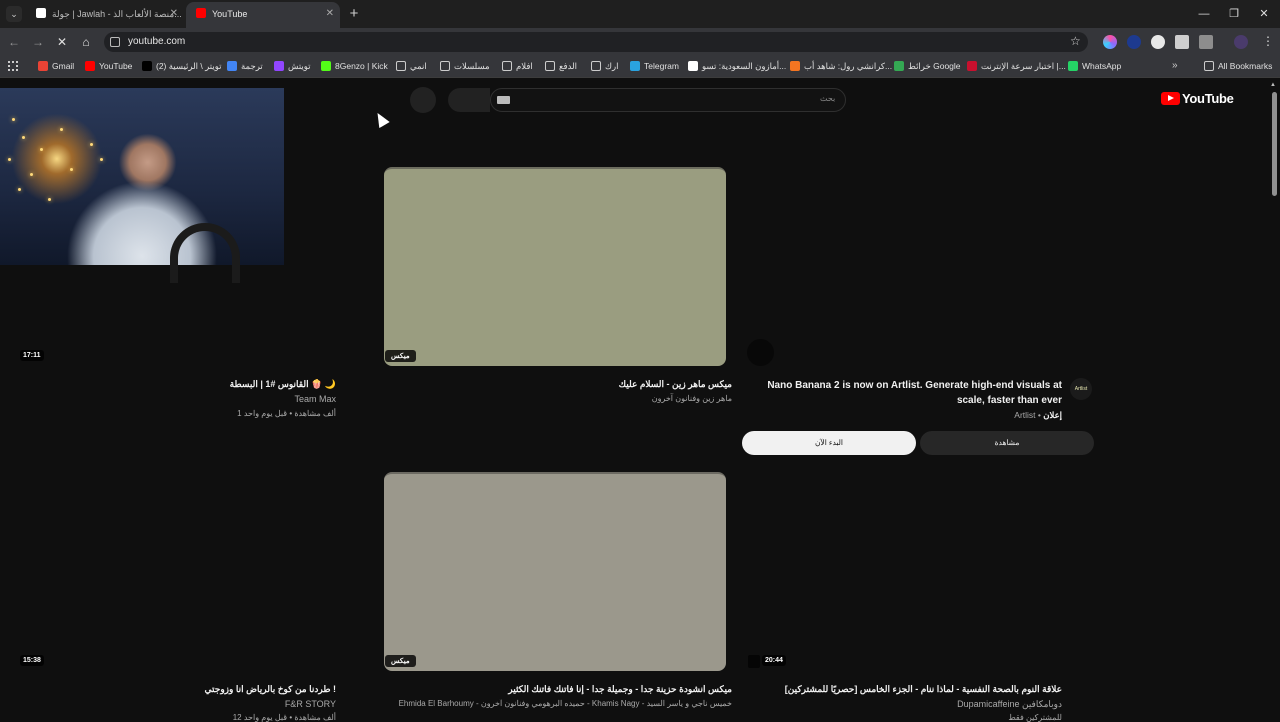 The height and width of the screenshot is (722, 1280). I want to click on channel-name: Team Max, so click(188, 399).